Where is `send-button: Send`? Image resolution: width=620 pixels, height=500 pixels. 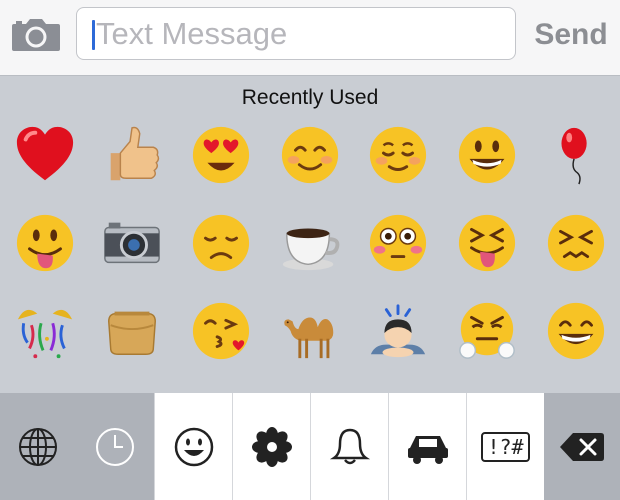 send-button: Send is located at coordinates (571, 35).